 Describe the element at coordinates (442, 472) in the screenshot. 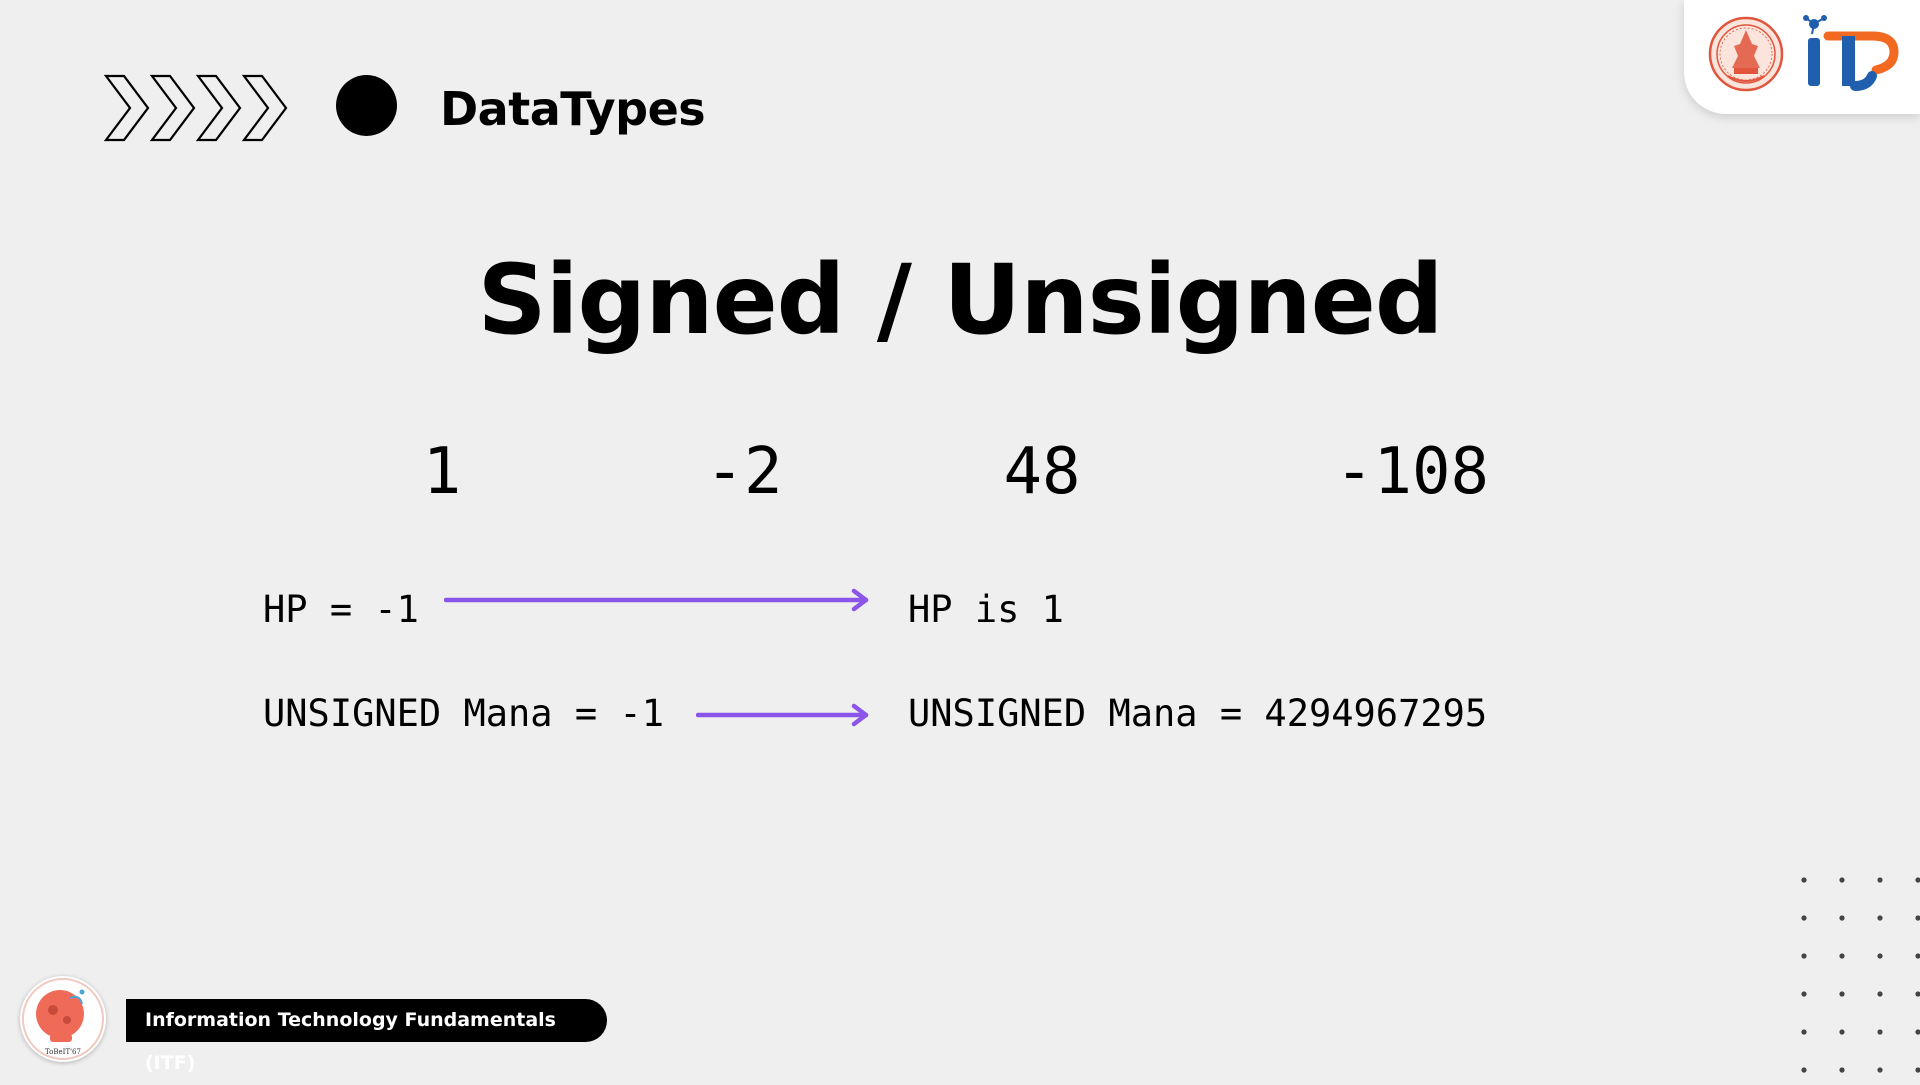

I see `number-example: 1` at that location.